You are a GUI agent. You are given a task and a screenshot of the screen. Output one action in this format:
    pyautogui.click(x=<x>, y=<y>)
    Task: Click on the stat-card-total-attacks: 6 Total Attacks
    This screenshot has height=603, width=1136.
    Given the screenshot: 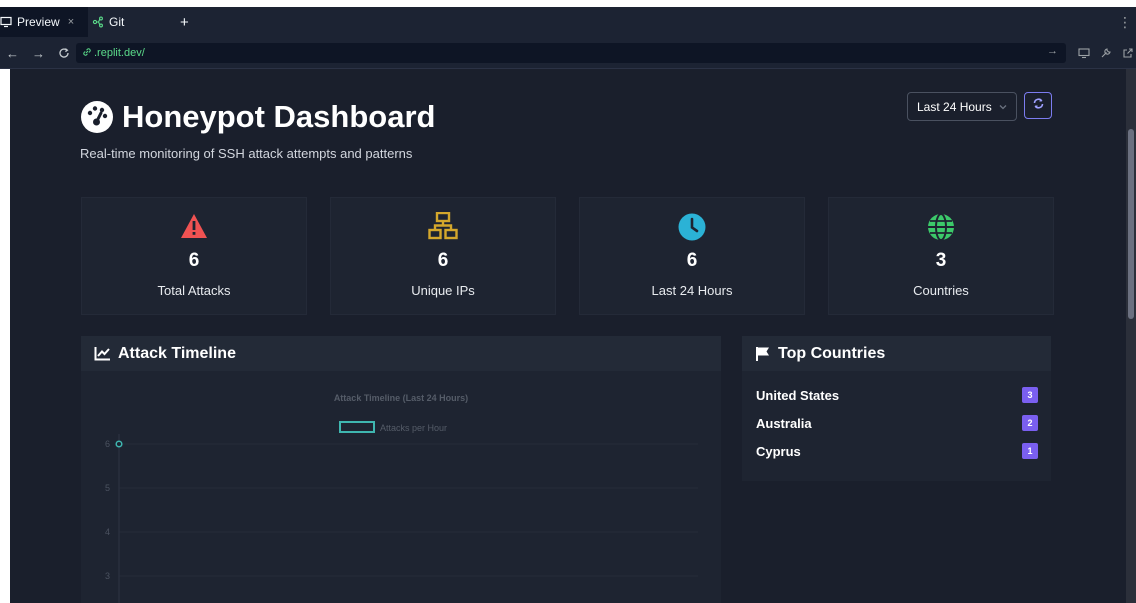 What is the action you would take?
    pyautogui.click(x=194, y=256)
    